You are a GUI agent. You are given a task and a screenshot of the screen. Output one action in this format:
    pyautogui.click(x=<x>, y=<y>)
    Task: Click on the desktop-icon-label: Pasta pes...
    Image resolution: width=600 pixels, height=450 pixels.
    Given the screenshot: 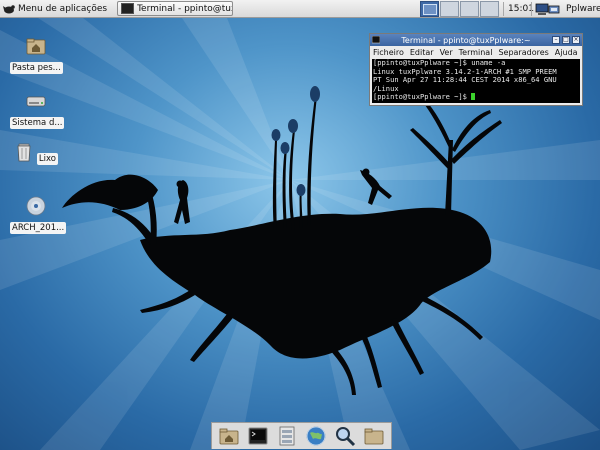 What is the action you would take?
    pyautogui.click(x=36, y=68)
    